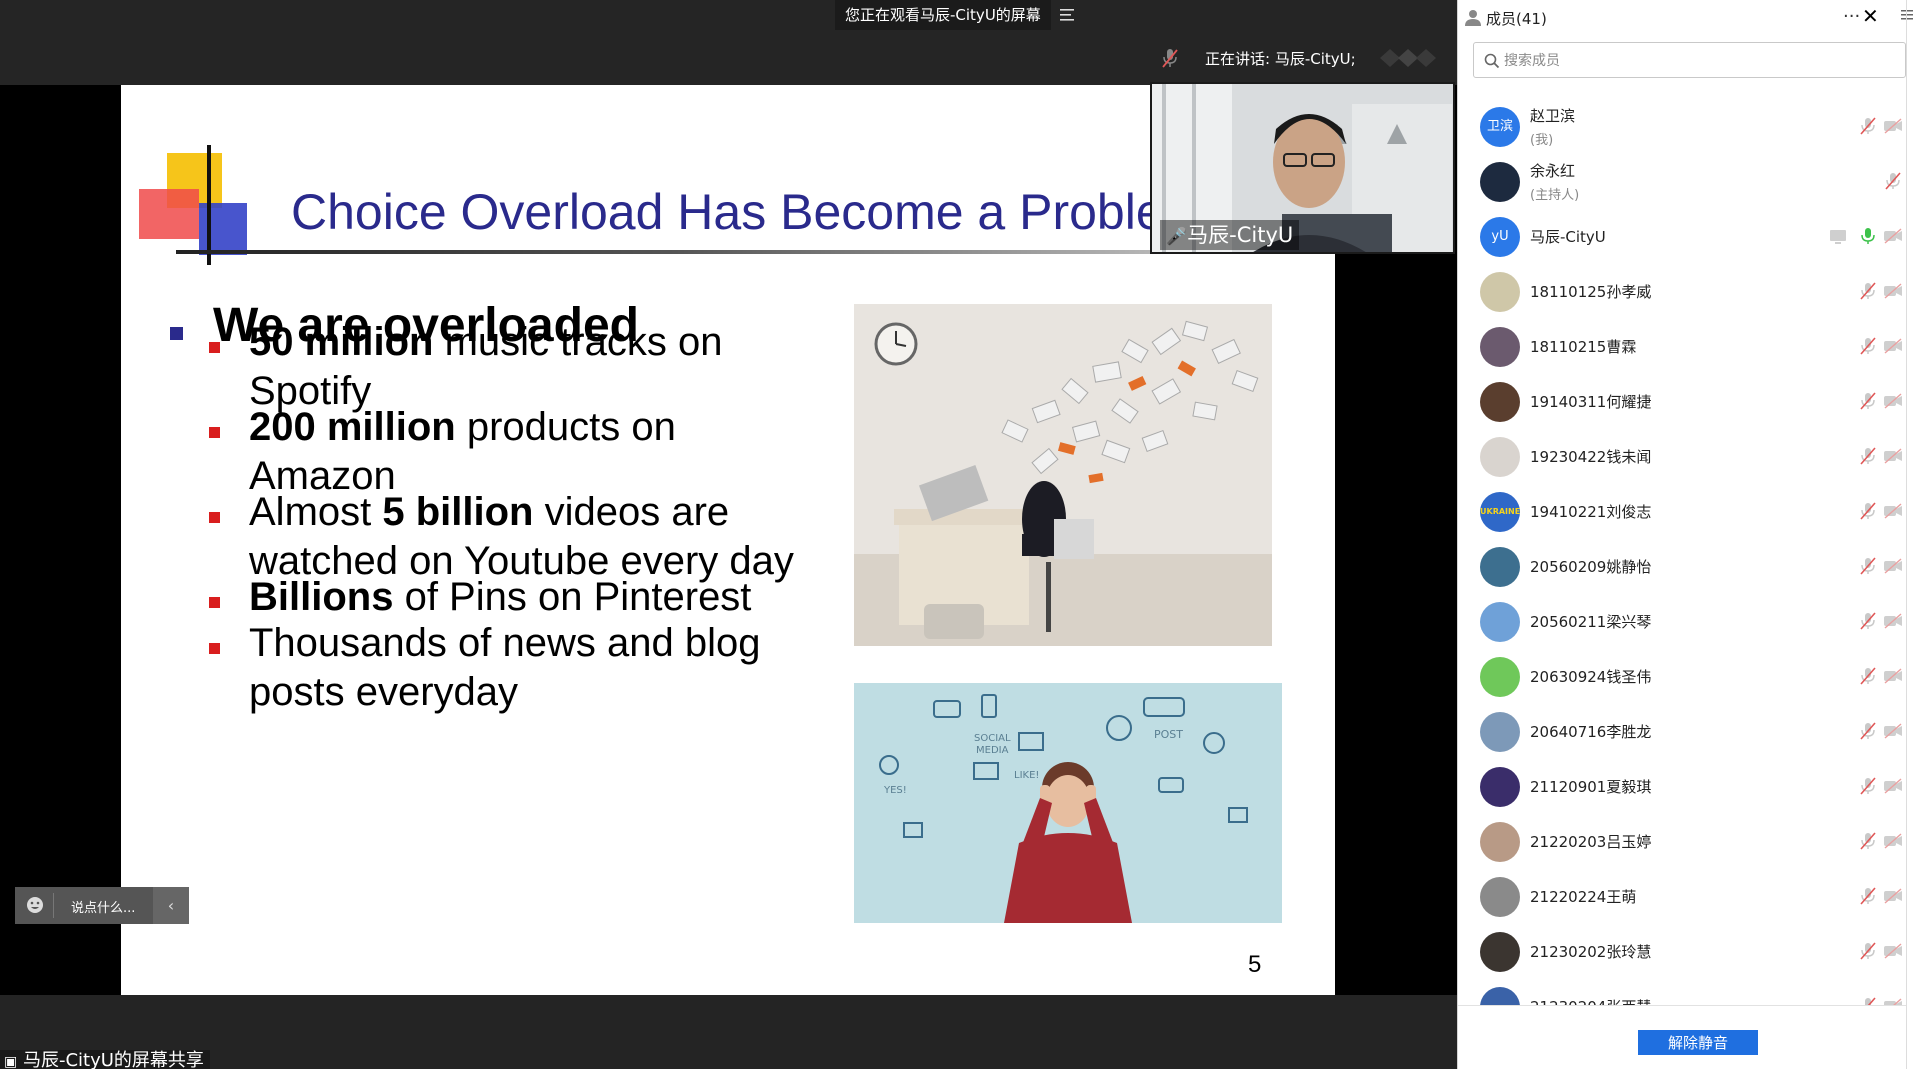 This screenshot has height=1069, width=1920. Describe the element at coordinates (1591, 457) in the screenshot. I see `member-name: 19230422钱未闻` at that location.